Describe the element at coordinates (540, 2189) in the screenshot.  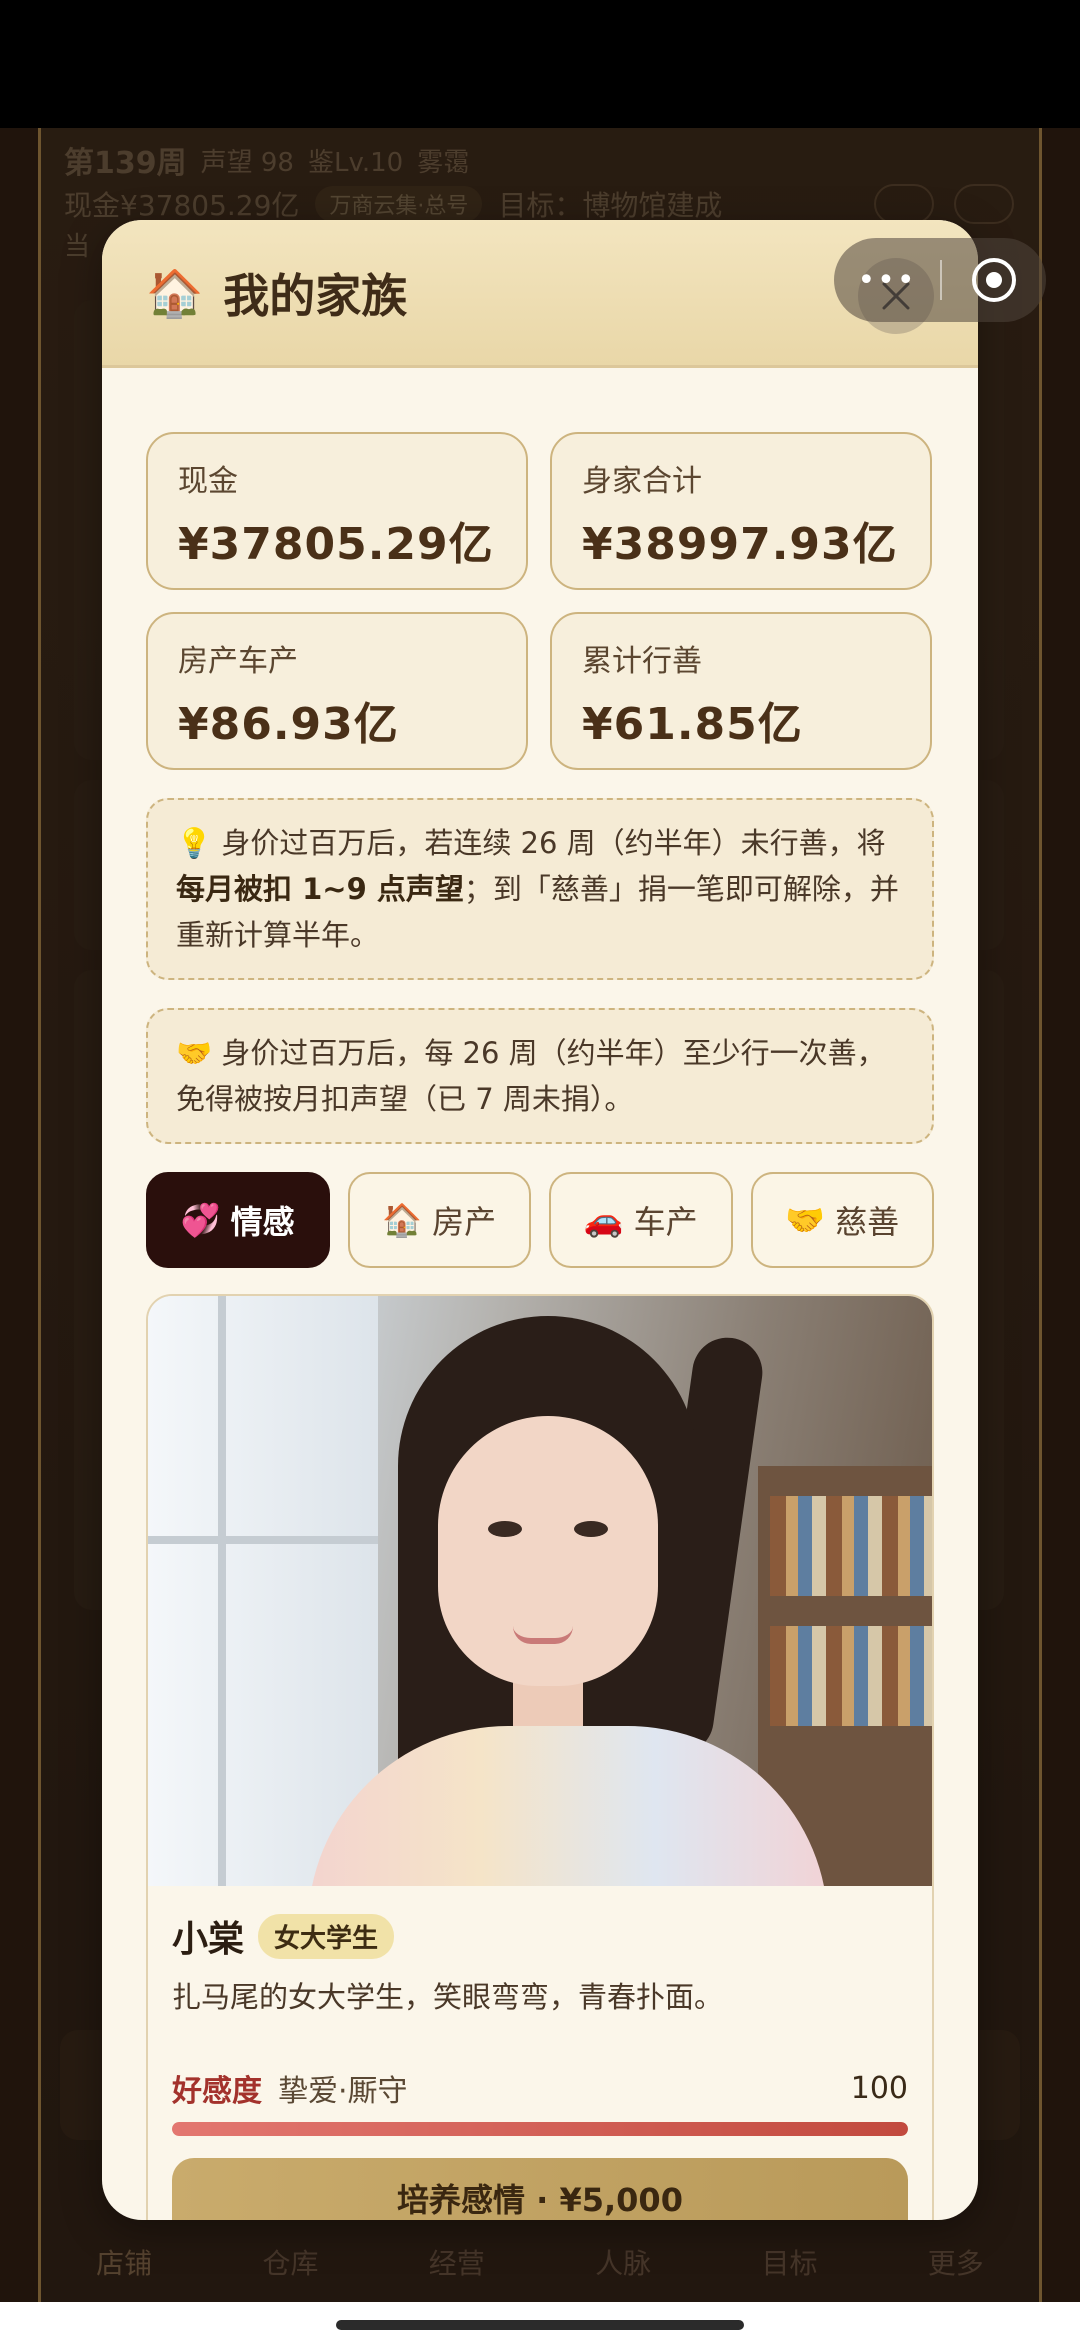
I see `train-affection-button: 培养感情 · ¥5,000` at that location.